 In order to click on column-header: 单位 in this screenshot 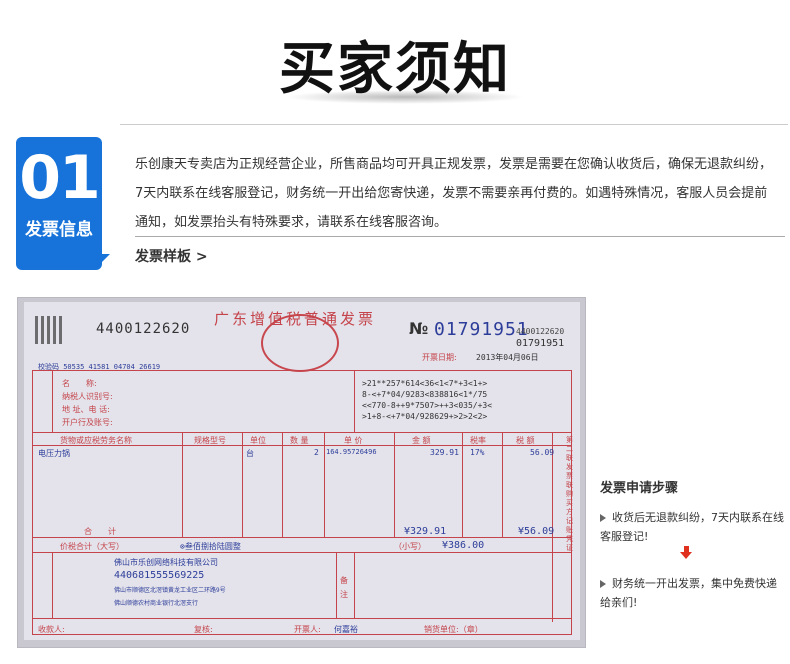, I will do `click(258, 440)`.